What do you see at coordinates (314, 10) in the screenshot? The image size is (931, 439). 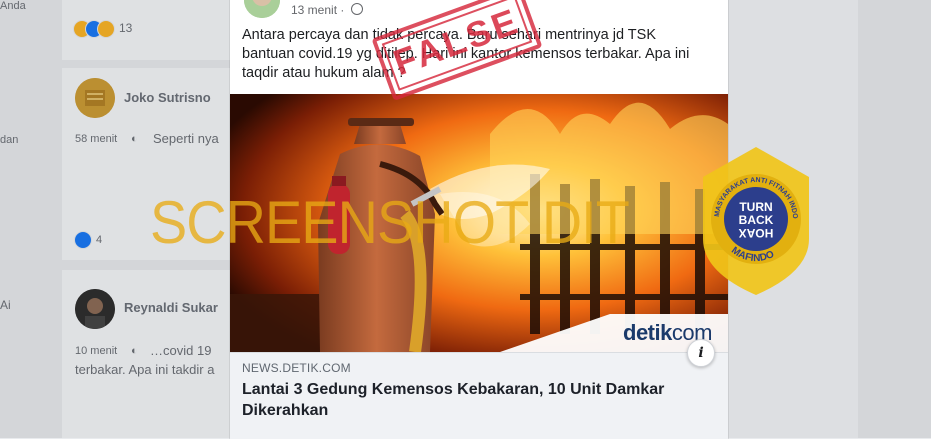 I see `post-time-label: 13 menit` at bounding box center [314, 10].